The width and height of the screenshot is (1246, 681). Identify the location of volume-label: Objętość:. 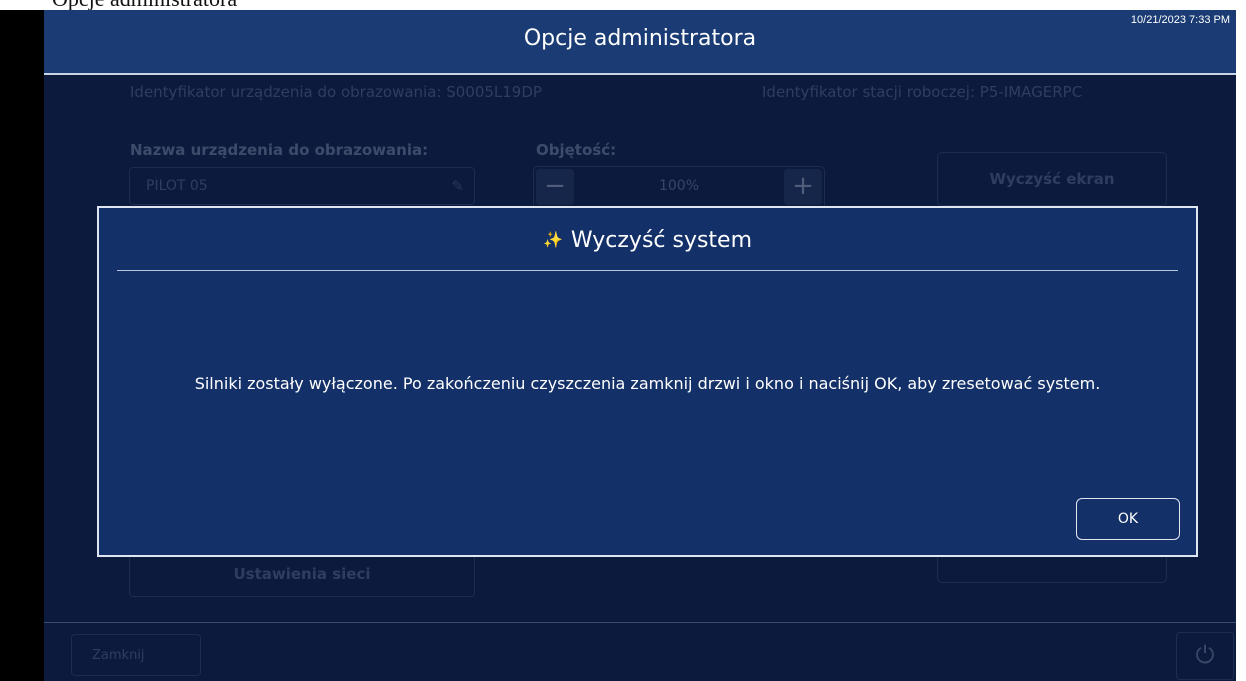
(576, 150).